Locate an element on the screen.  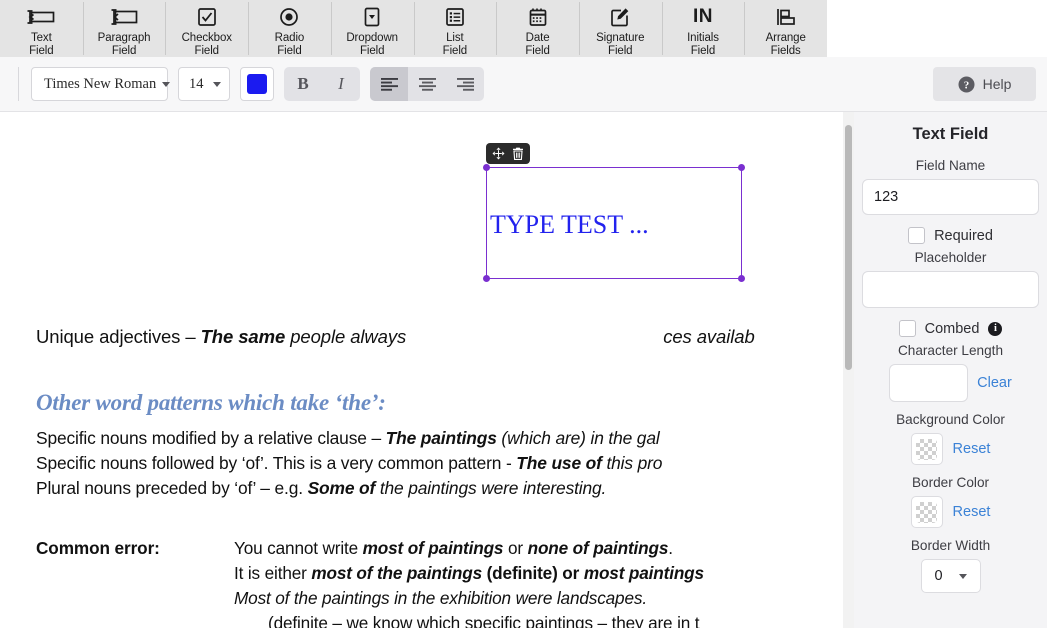
text-run-italic: (which are) in the gal is located at coordinates (578, 438).